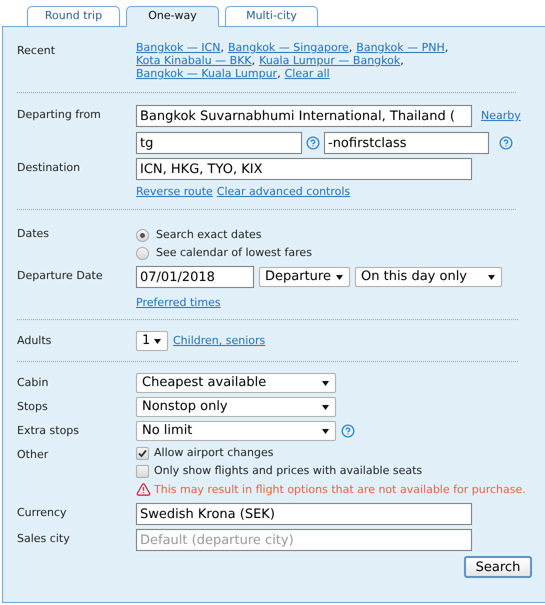 The height and width of the screenshot is (605, 545). Describe the element at coordinates (36, 51) in the screenshot. I see `field-label: Recent` at that location.